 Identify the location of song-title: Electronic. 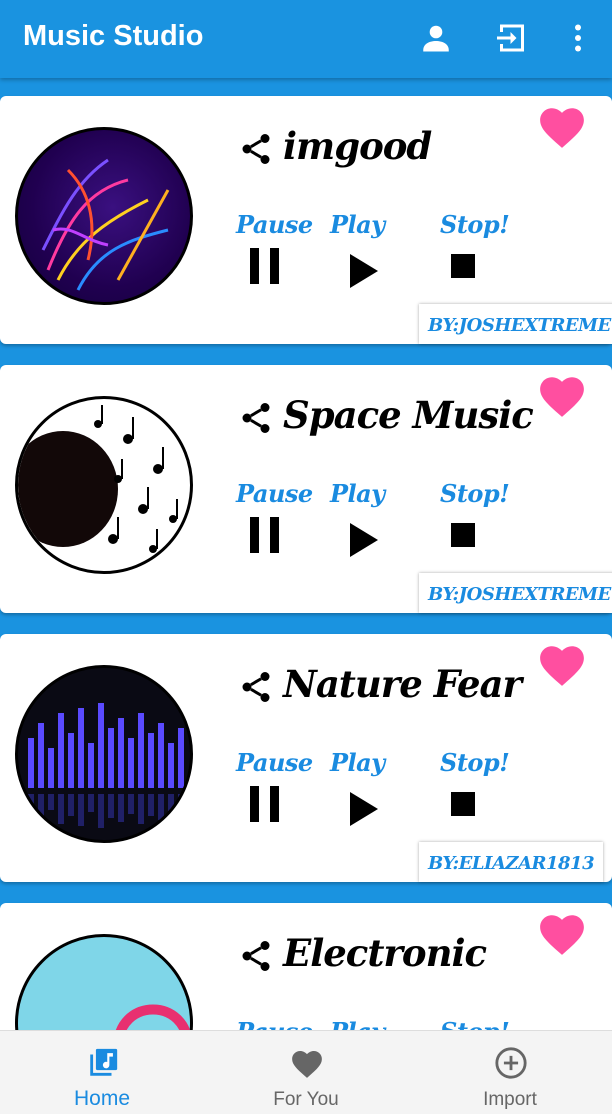
(385, 953).